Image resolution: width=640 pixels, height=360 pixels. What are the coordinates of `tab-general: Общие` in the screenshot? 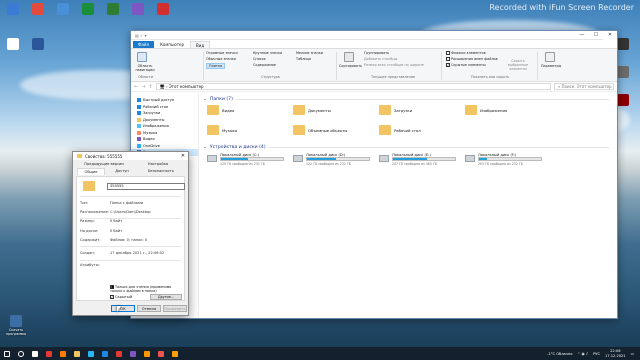 It's located at (91, 171).